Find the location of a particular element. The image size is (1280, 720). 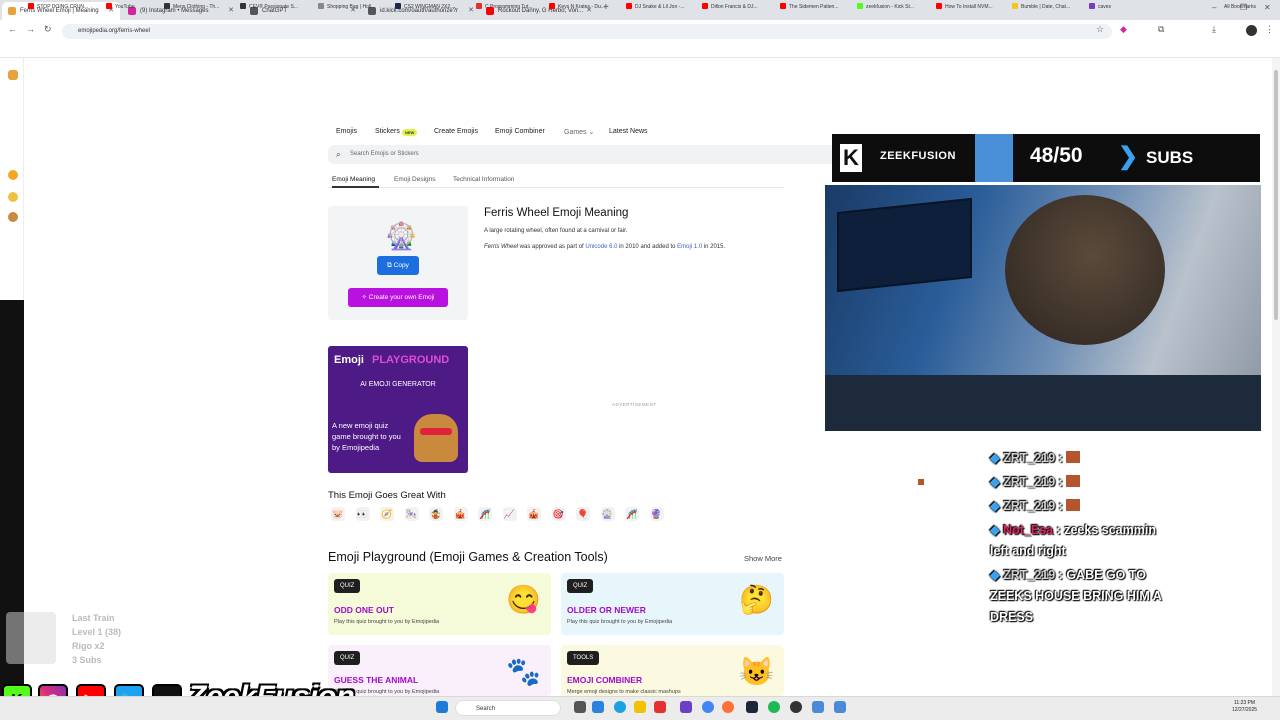

related-emoji: 🔮 is located at coordinates (656, 514).